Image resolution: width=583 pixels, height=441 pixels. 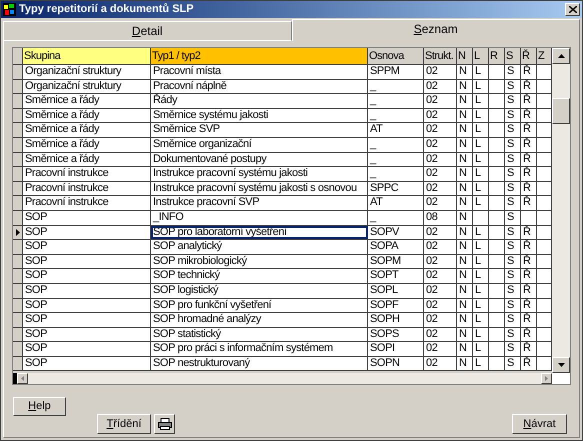 What do you see at coordinates (147, 31) in the screenshot?
I see `tab: Detail` at bounding box center [147, 31].